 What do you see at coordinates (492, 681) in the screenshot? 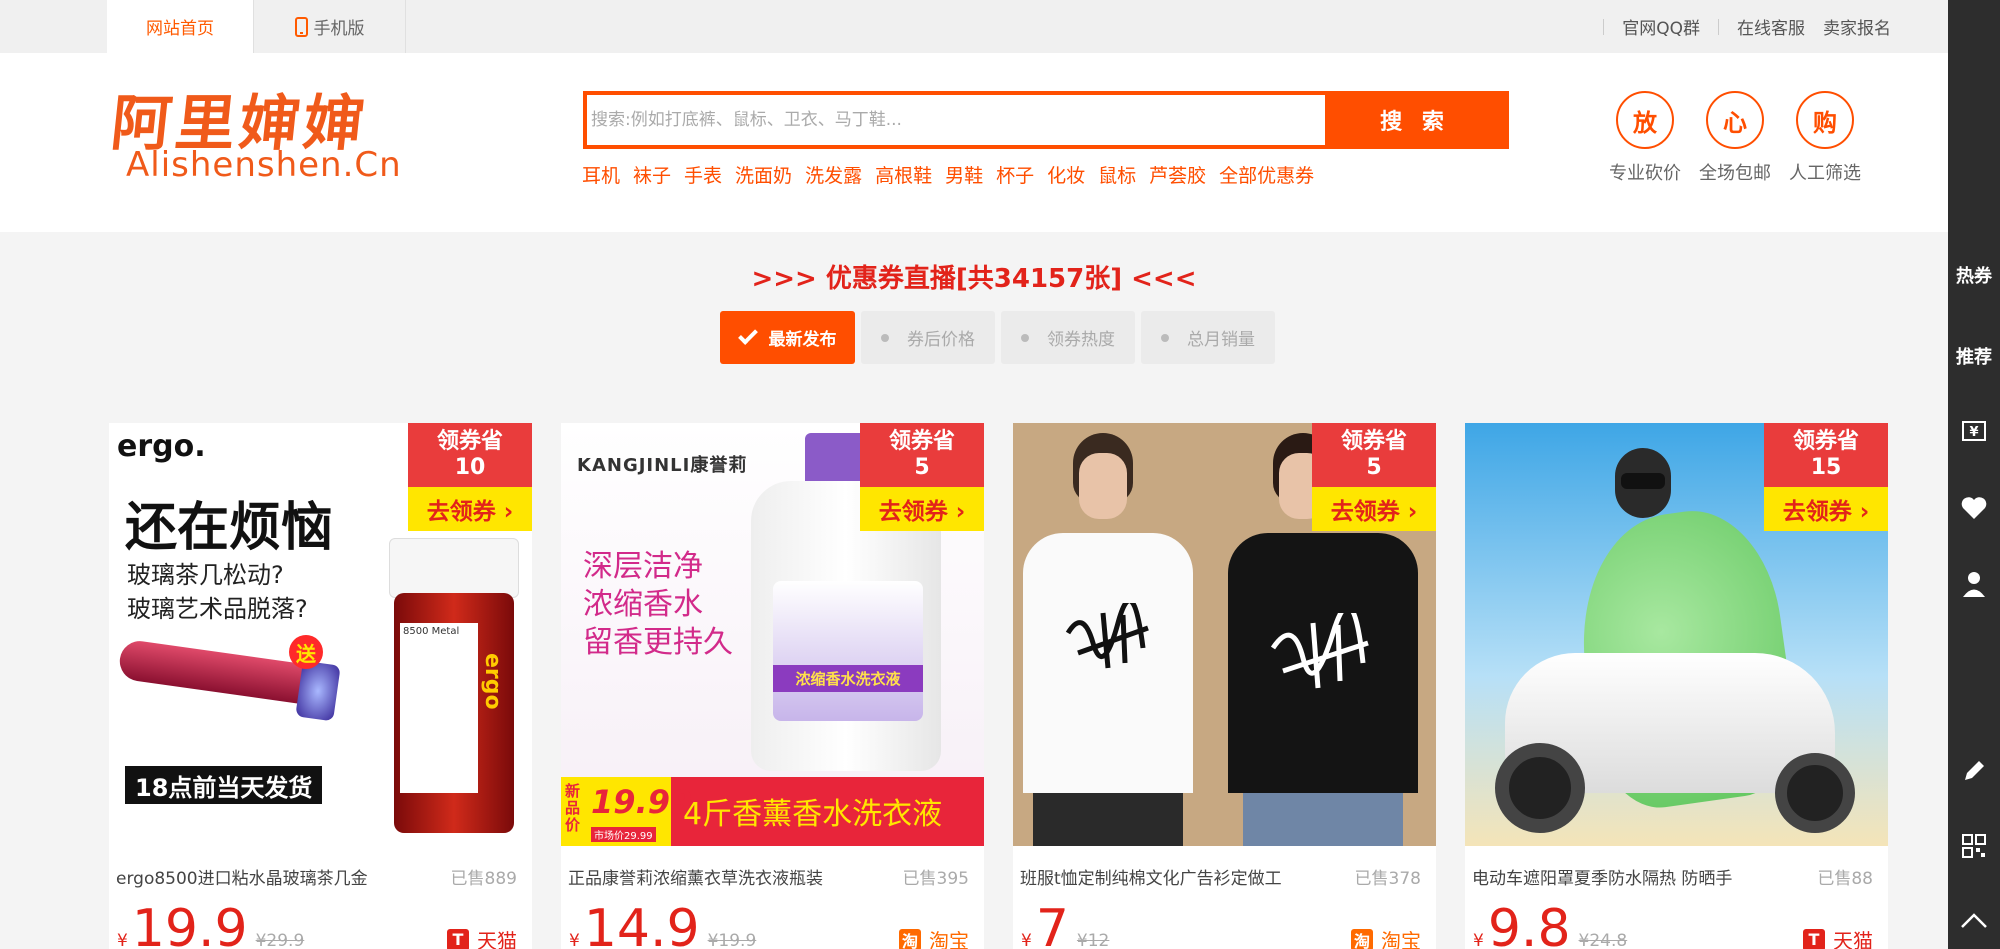
I see `bottle-brand-text: ergo` at bounding box center [492, 681].